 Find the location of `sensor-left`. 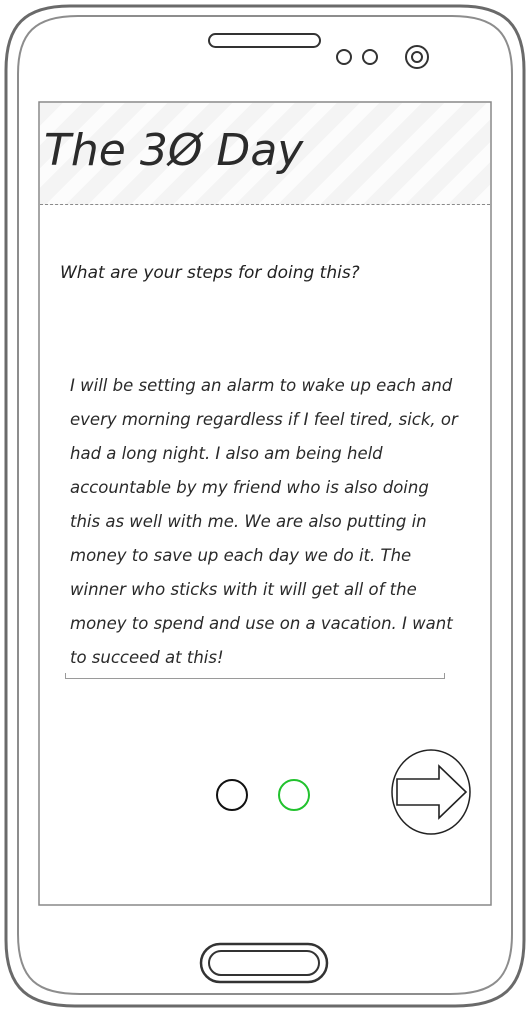

sensor-left is located at coordinates (344, 57).